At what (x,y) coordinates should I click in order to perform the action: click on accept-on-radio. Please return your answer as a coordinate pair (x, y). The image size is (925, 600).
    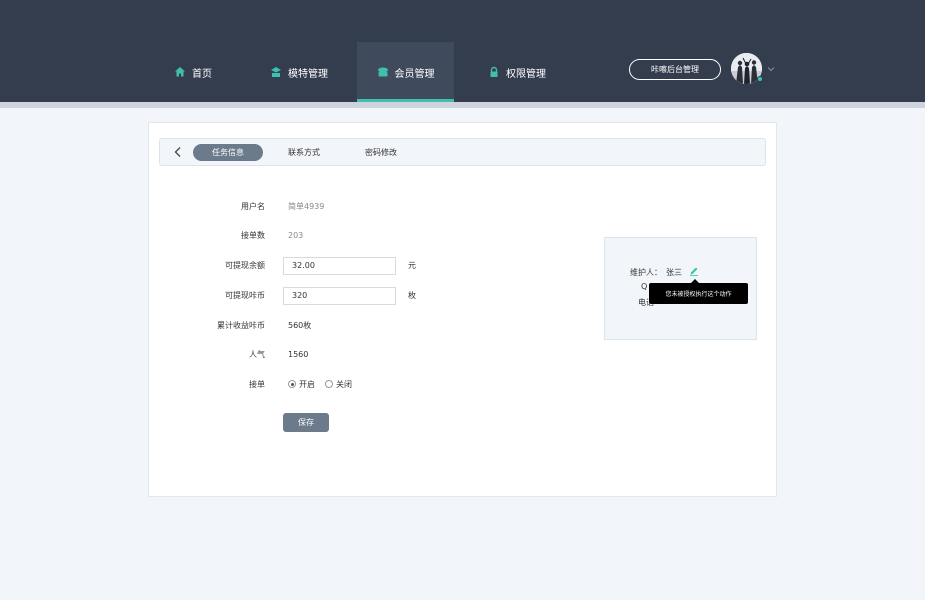
    Looking at the image, I should click on (292, 384).